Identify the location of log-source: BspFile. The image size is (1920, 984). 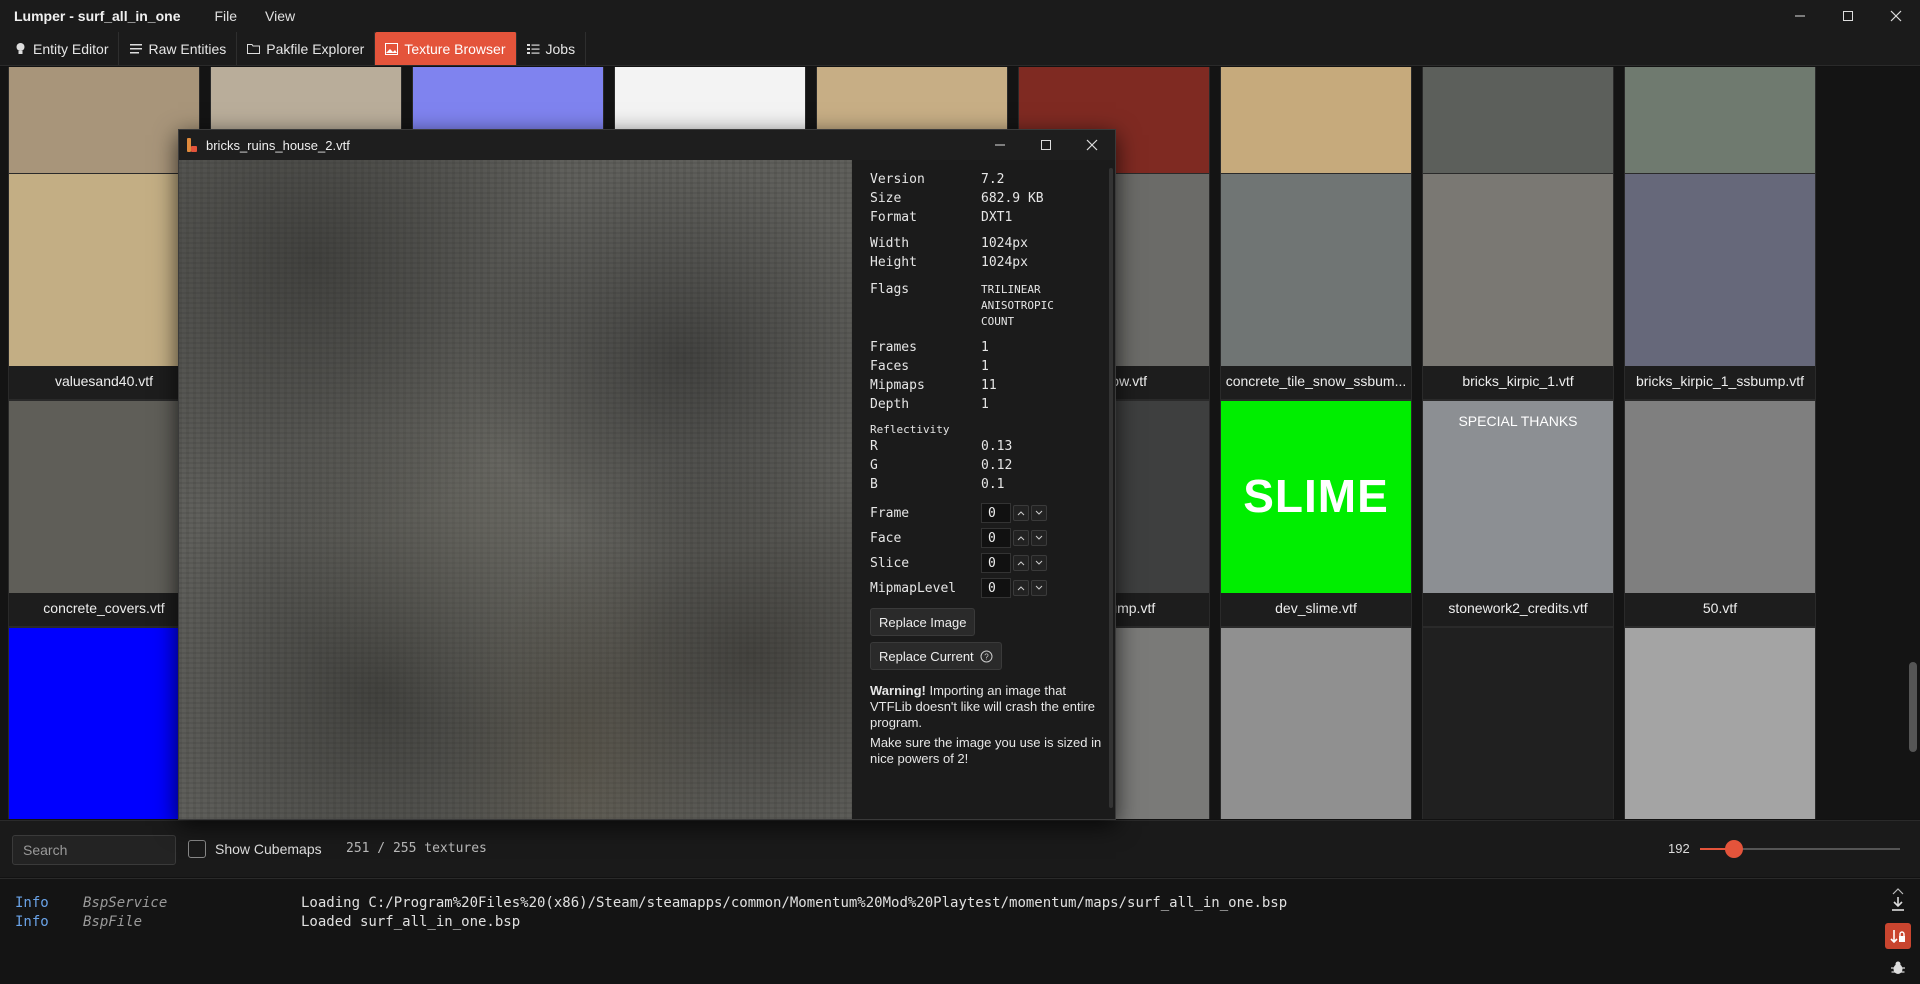
(113, 922).